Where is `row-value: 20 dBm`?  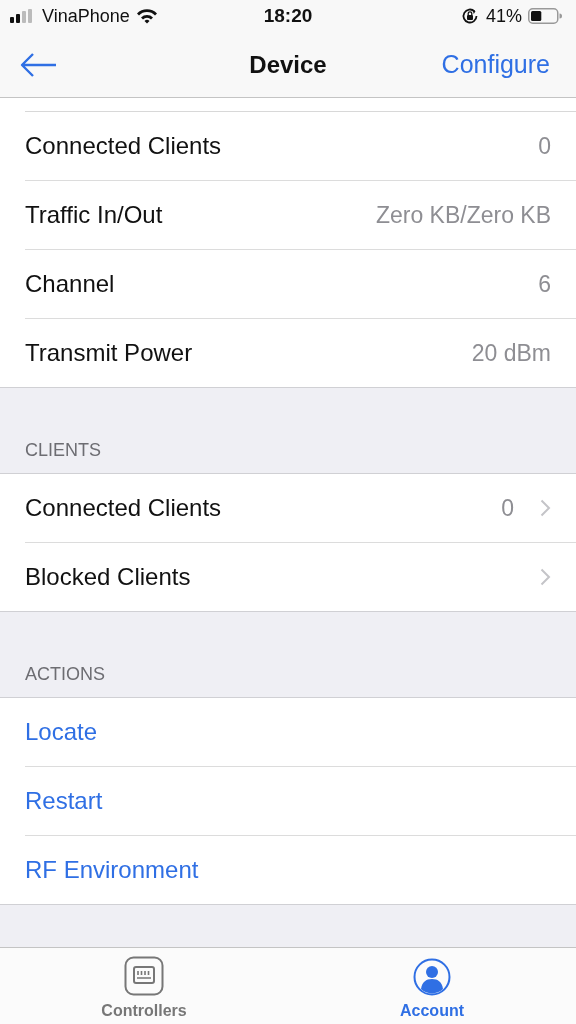
row-value: 20 dBm is located at coordinates (511, 353).